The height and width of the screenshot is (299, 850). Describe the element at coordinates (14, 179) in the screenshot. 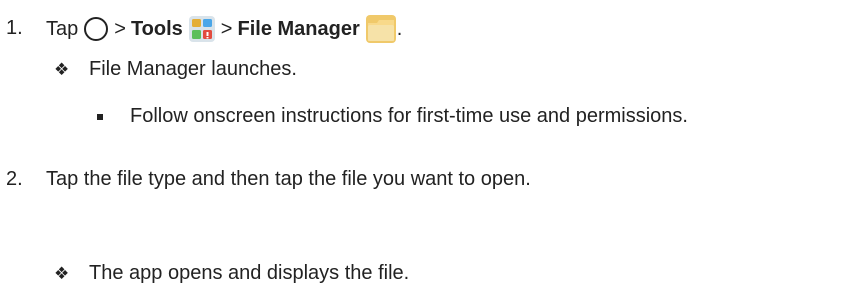

I see `step-number: 2.` at that location.